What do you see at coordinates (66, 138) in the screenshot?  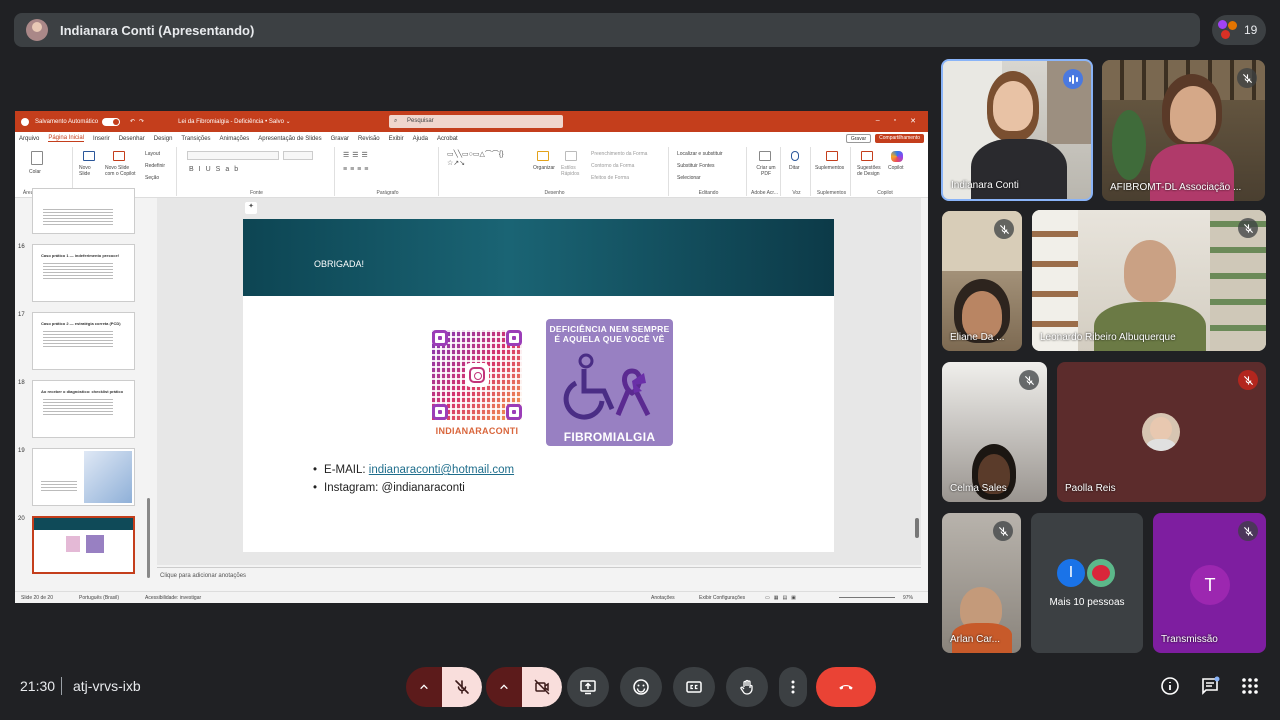 I see `menu-pagina-inicial: Página Inicial` at bounding box center [66, 138].